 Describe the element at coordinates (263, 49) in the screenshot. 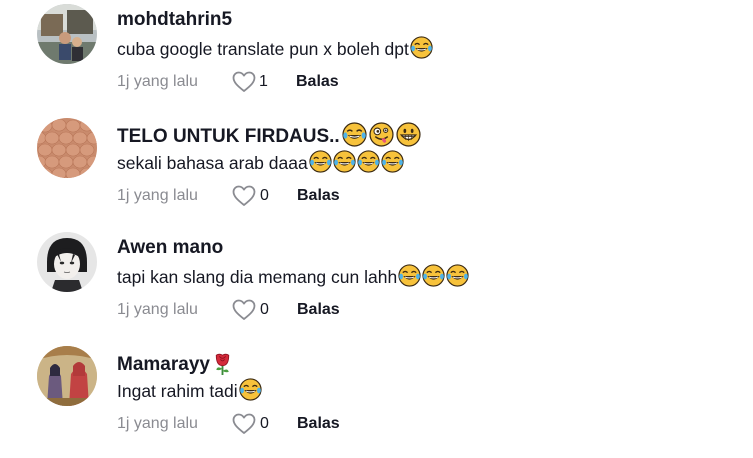

I see `comment-text-body: cuba google translate pun x boleh dpt` at that location.